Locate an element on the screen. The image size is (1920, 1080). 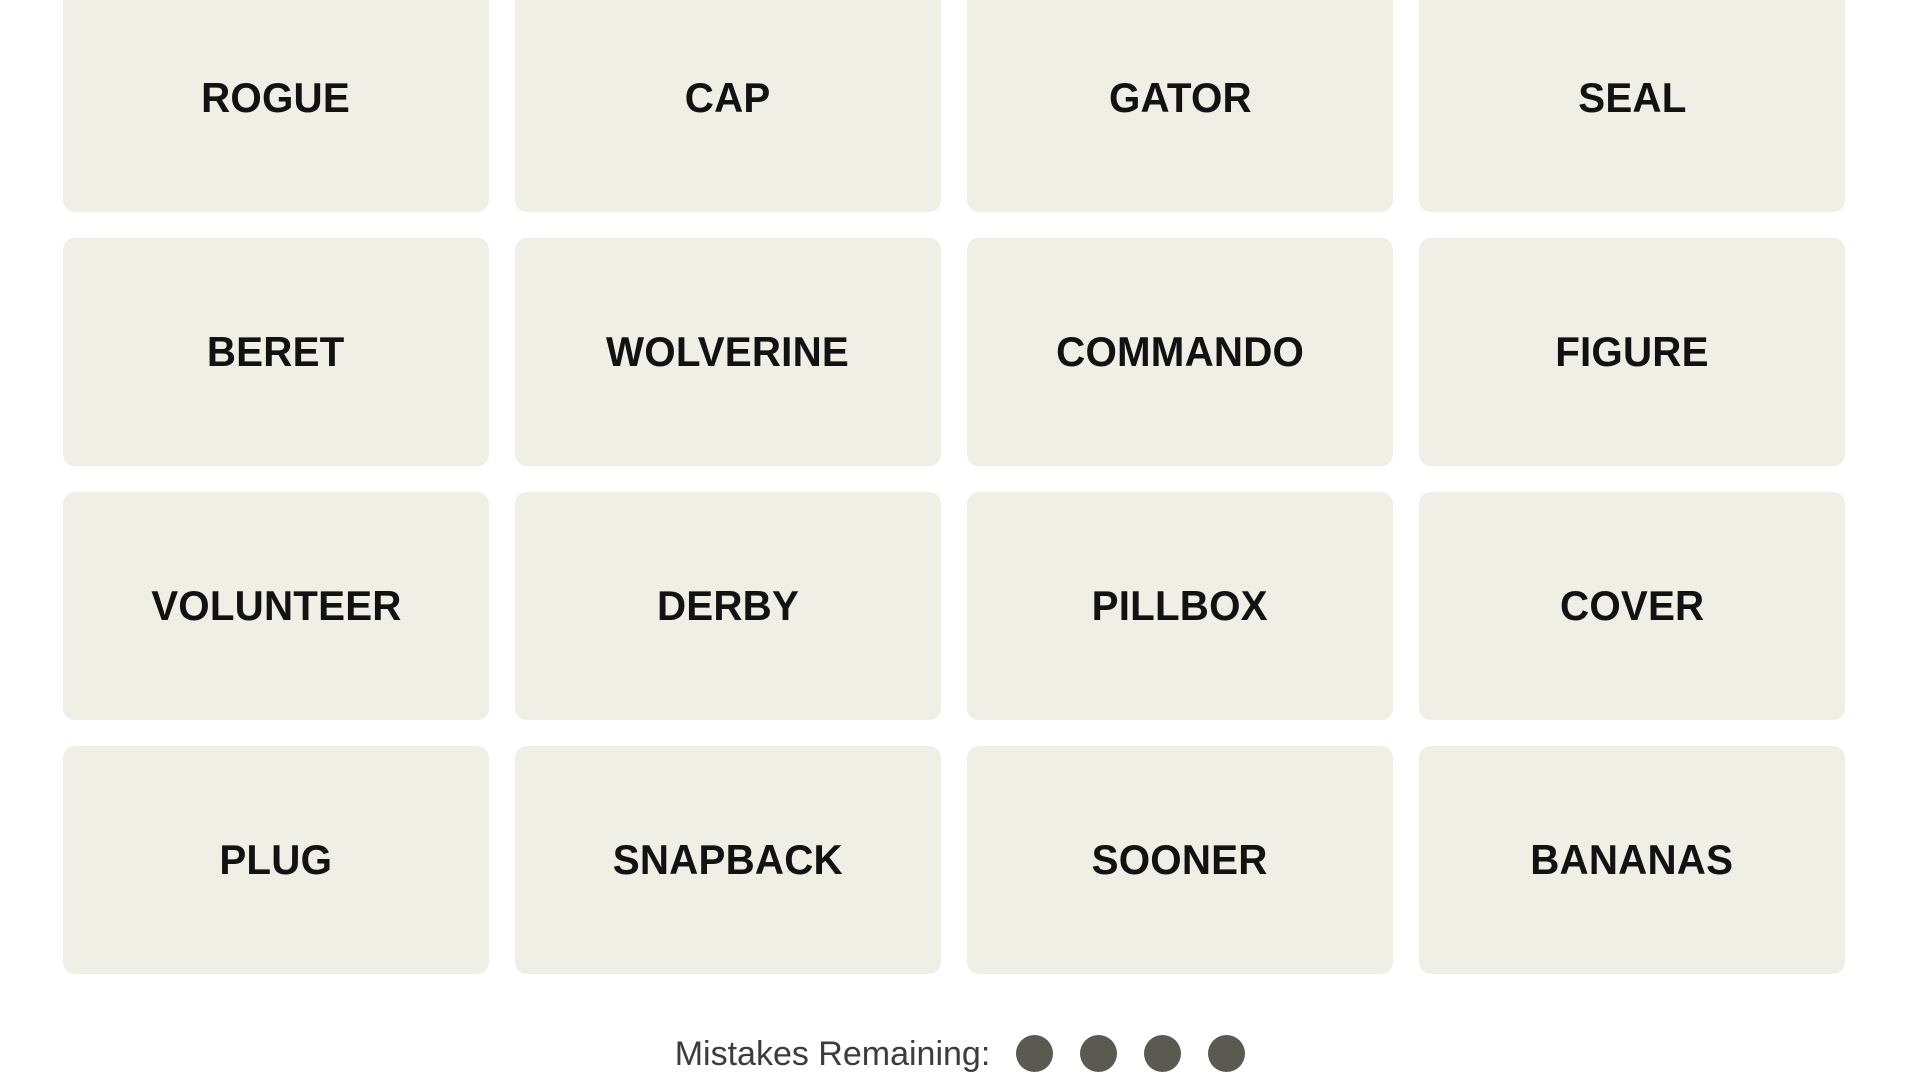
word-tile-label: BANANAS is located at coordinates (1632, 859).